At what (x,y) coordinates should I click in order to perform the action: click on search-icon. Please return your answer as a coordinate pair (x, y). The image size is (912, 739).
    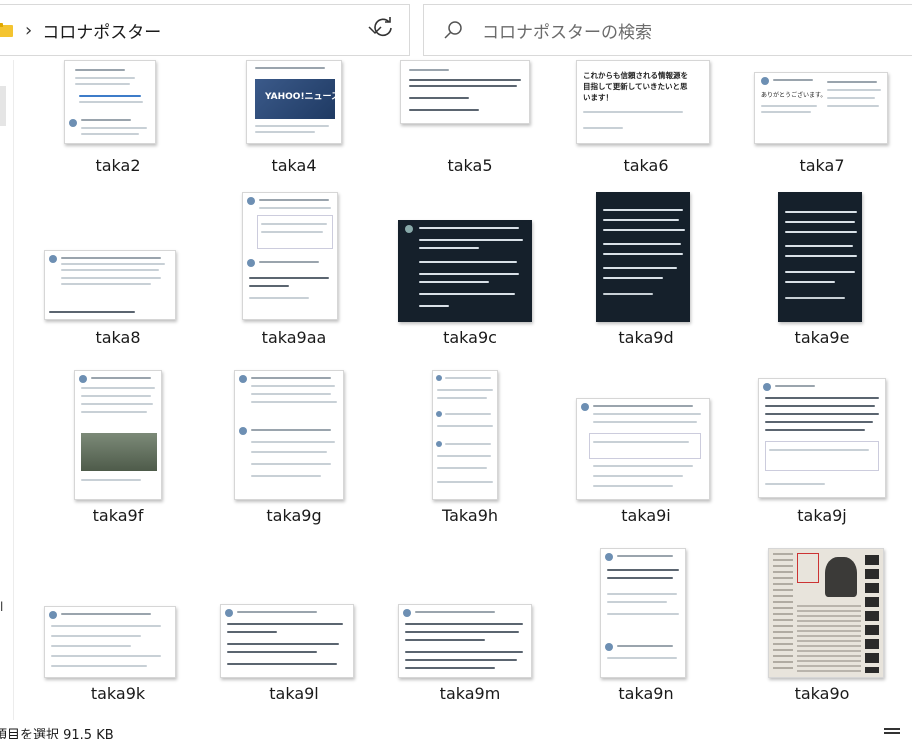
    Looking at the image, I should click on (453, 30).